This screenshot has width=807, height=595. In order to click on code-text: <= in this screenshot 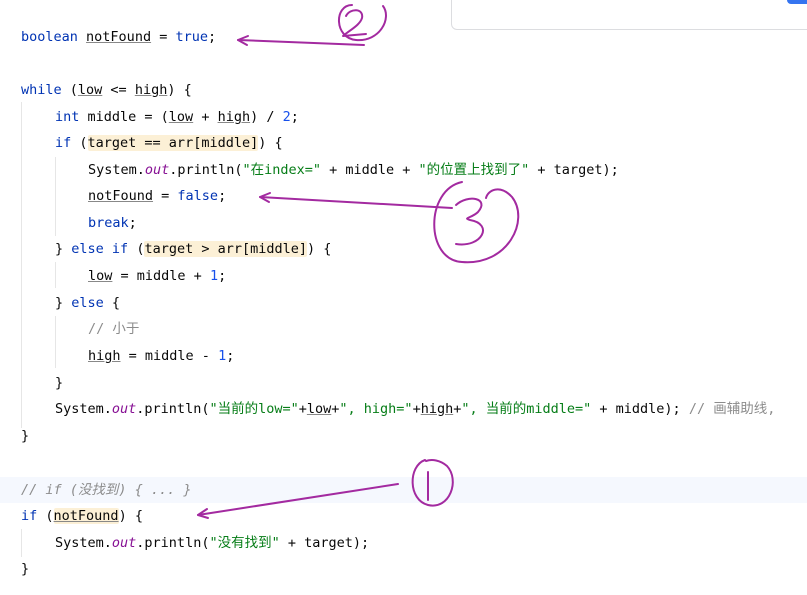, I will do `click(118, 90)`.